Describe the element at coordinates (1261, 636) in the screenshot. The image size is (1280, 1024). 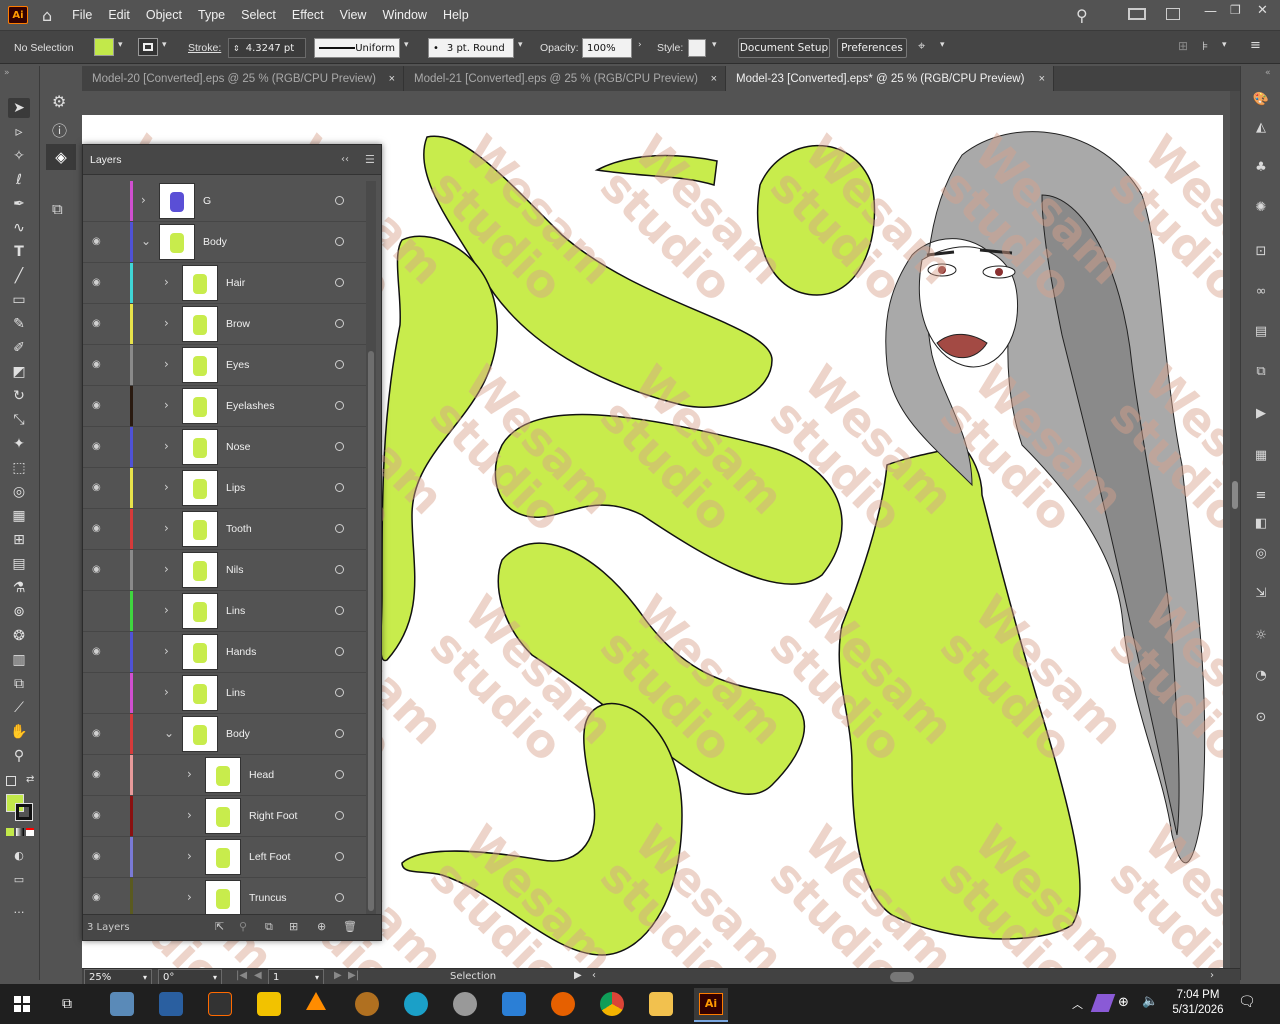
I see `appearance-icon: ☼` at that location.